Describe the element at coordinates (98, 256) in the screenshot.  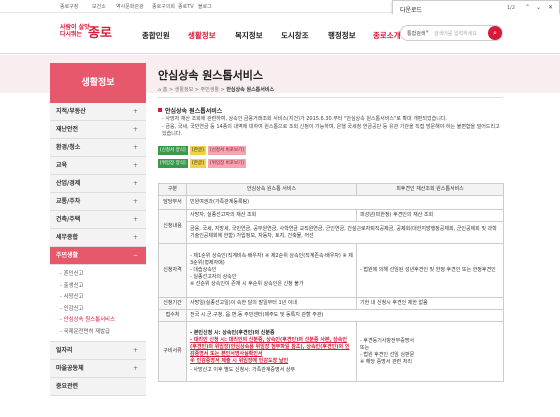
I see `sidebar-item-resident-life: 주민생활 −` at that location.